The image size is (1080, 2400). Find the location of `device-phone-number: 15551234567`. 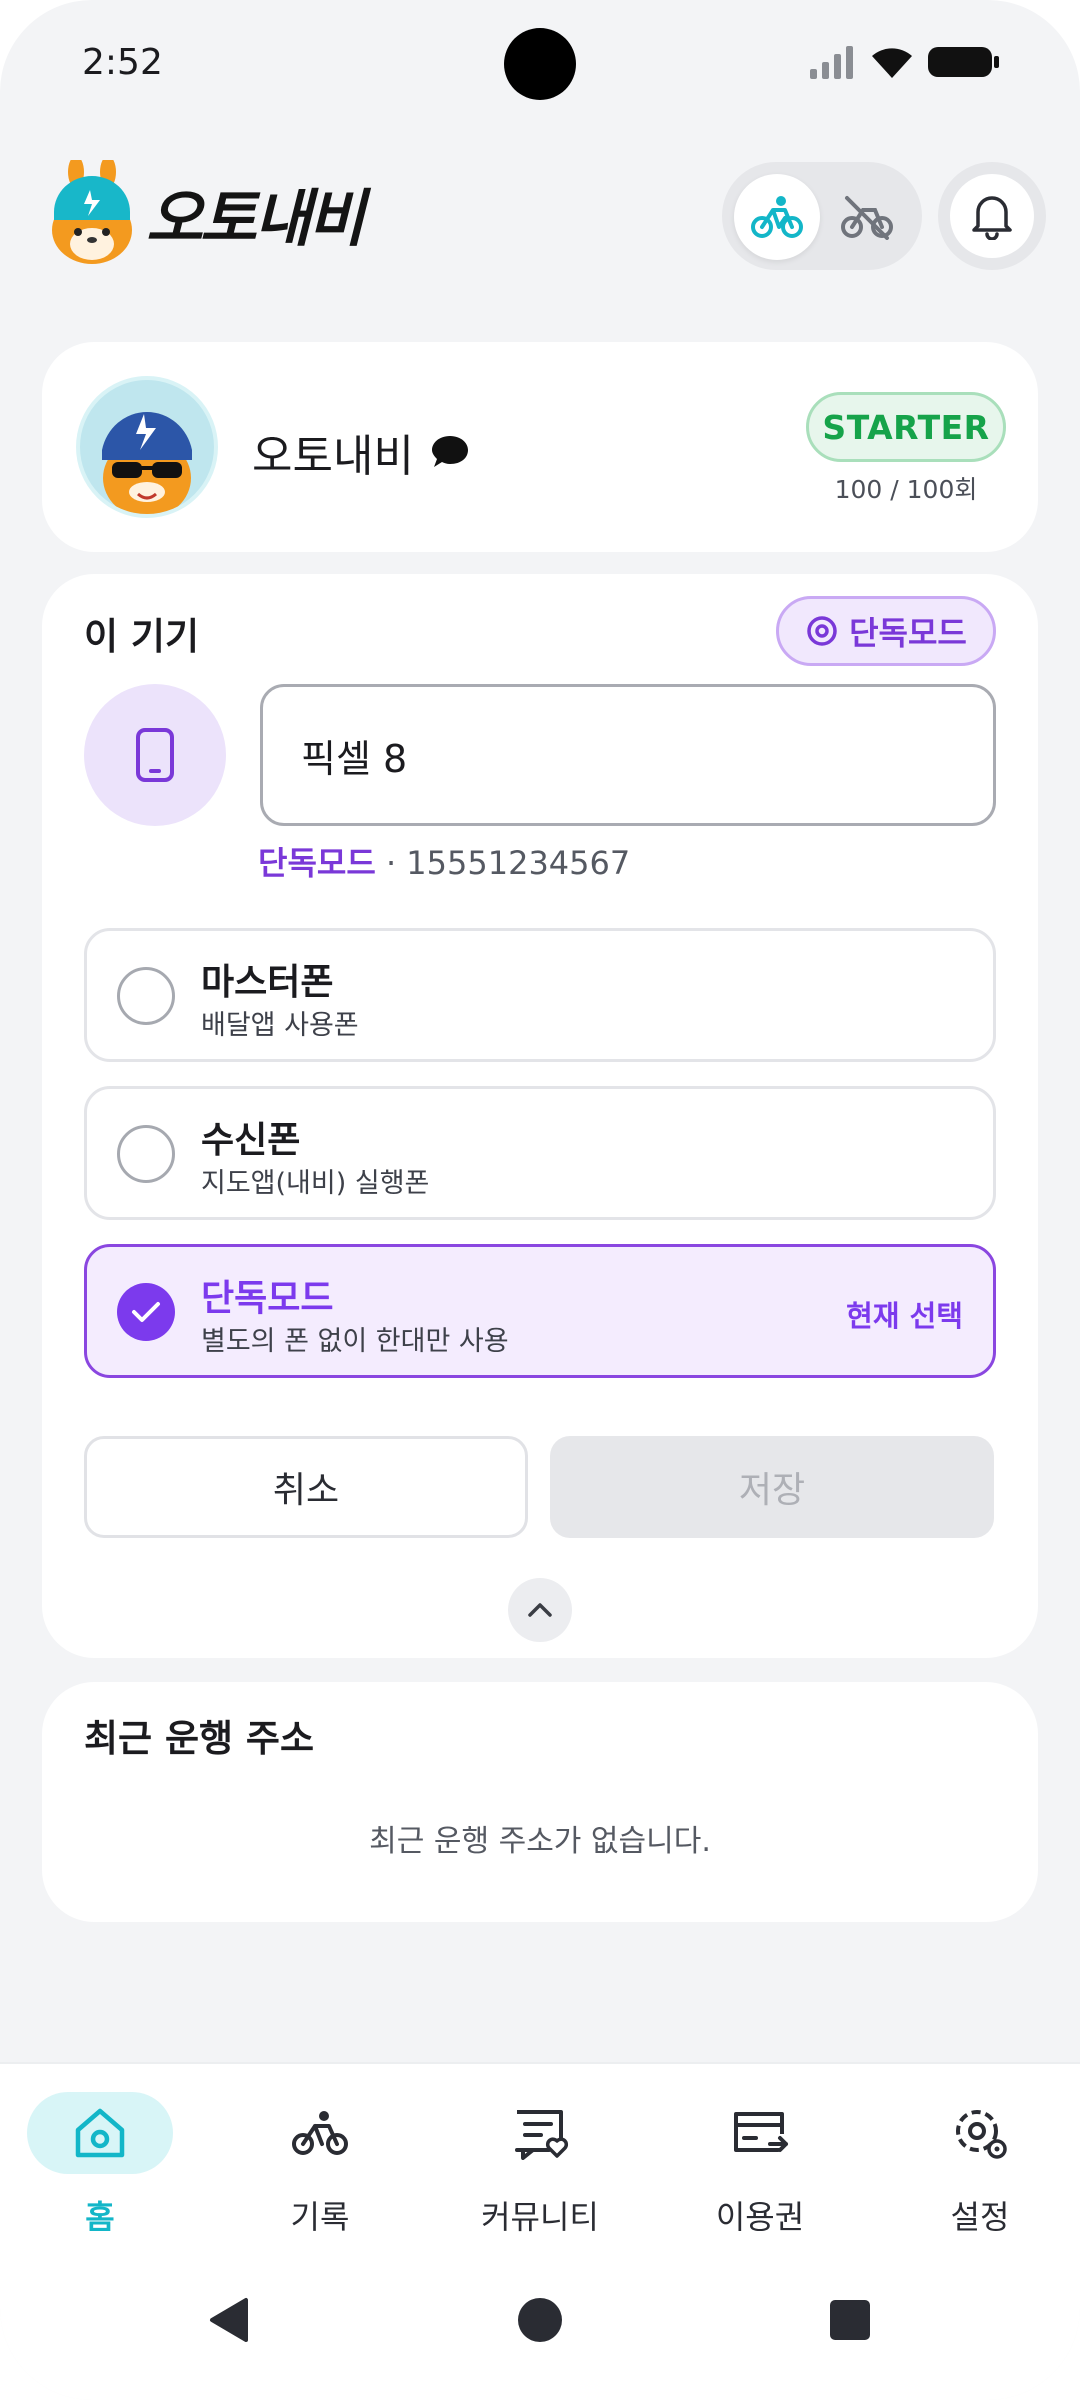

device-phone-number: 15551234567 is located at coordinates (518, 863).